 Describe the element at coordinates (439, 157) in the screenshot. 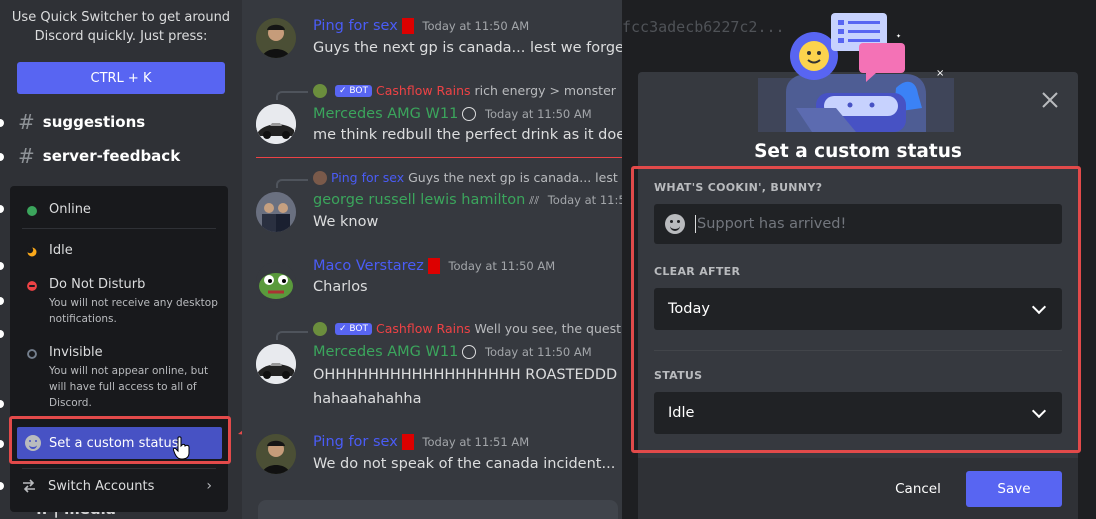

I see `new-messages-divider` at that location.